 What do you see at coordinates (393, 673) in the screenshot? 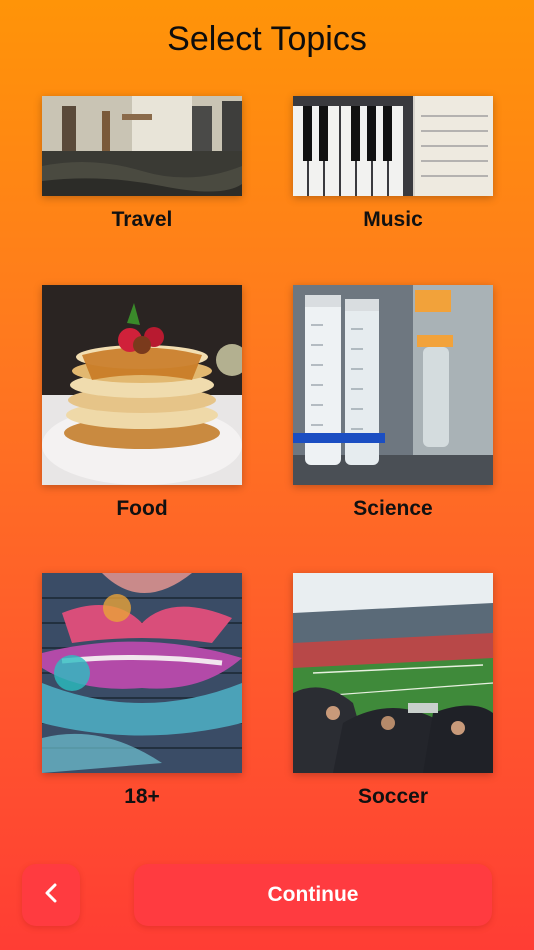
I see `soccer-image` at bounding box center [393, 673].